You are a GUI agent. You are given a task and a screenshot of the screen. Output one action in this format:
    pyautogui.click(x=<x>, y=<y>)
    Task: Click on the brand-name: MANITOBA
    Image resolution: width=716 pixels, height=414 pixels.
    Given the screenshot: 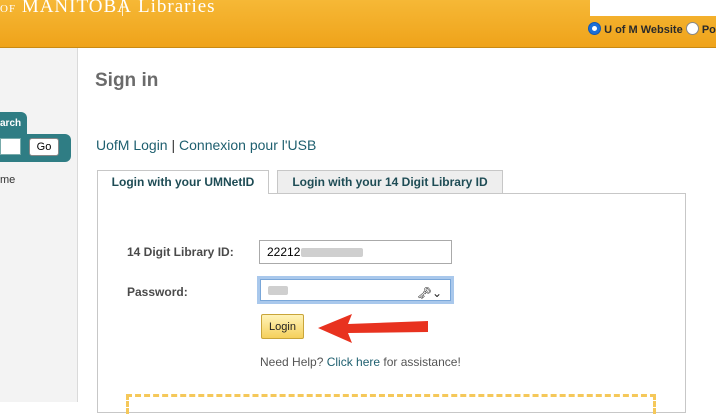 What is the action you would take?
    pyautogui.click(x=76, y=8)
    